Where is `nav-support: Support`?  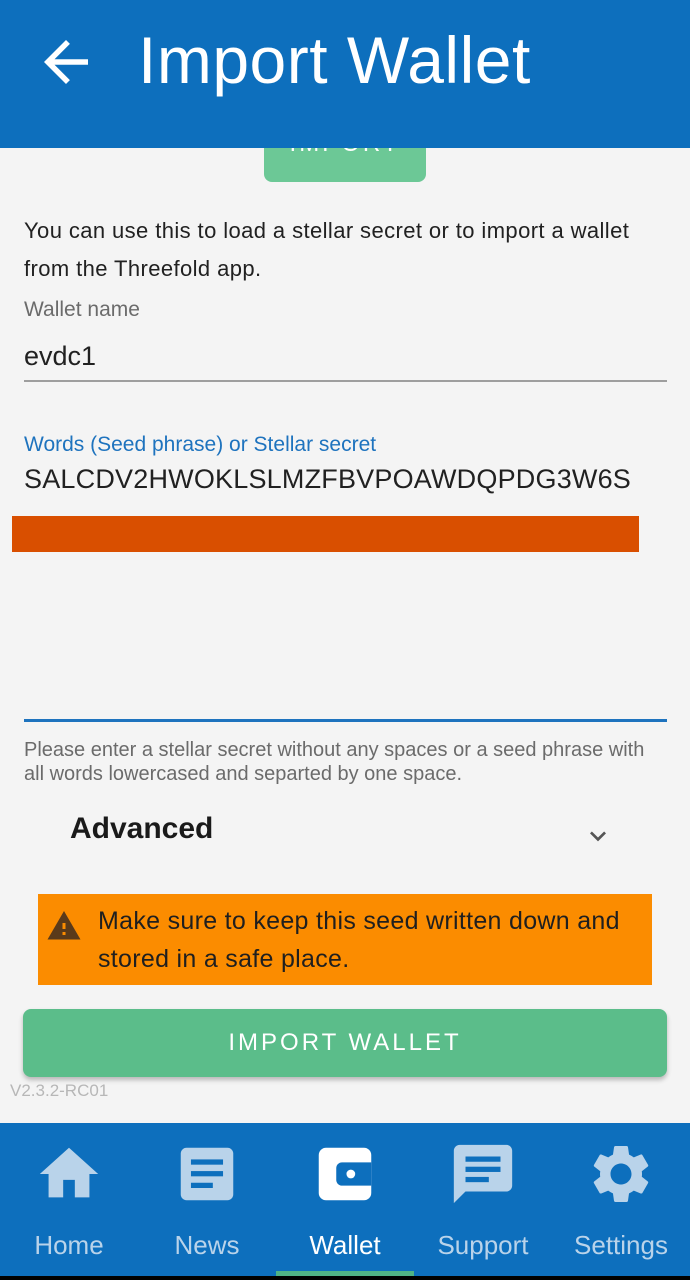
nav-support: Support is located at coordinates (483, 1201).